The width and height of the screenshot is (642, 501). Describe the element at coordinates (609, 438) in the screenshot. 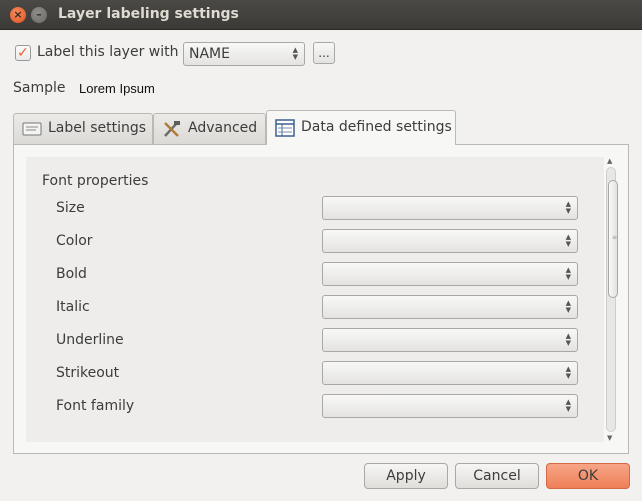

I see `scroll-down-icon: ▼` at that location.